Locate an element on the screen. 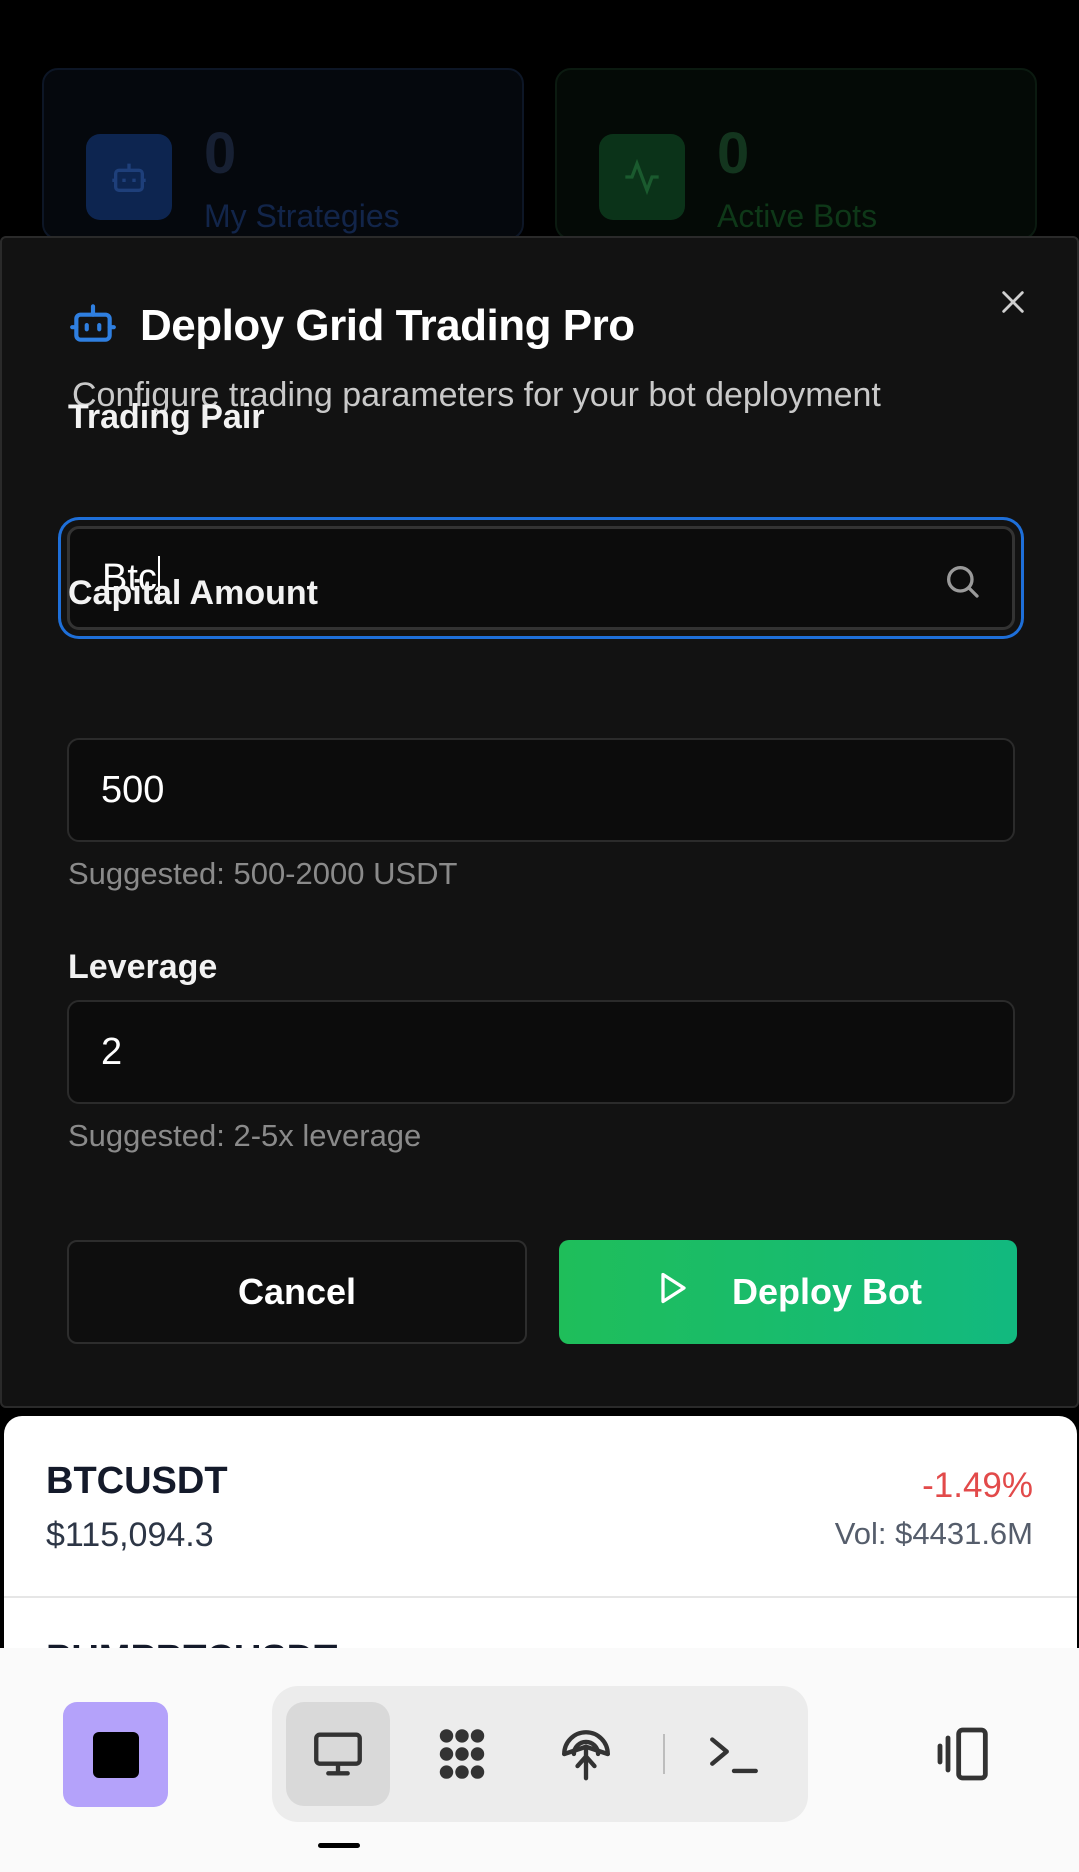 The height and width of the screenshot is (1872, 1079). side-panel-icon is located at coordinates (962, 1754).